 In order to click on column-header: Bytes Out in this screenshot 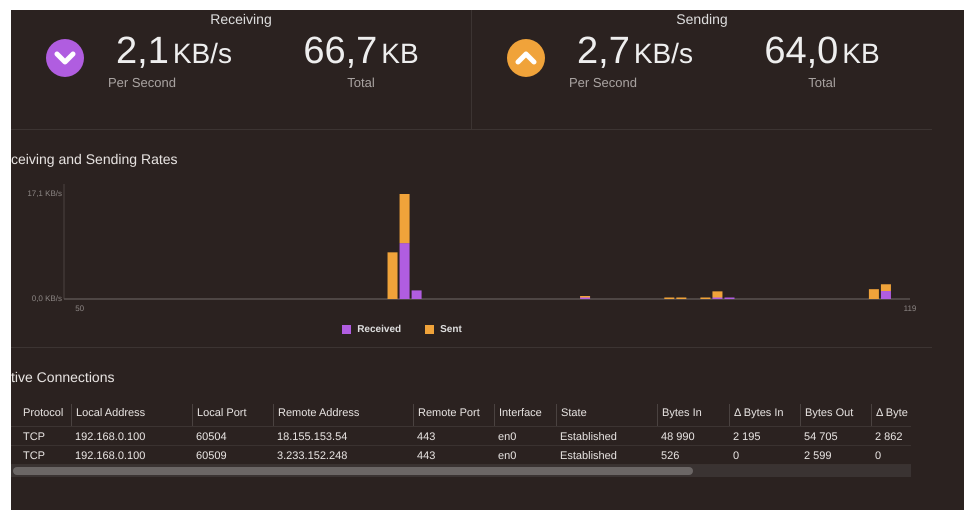, I will do `click(835, 415)`.